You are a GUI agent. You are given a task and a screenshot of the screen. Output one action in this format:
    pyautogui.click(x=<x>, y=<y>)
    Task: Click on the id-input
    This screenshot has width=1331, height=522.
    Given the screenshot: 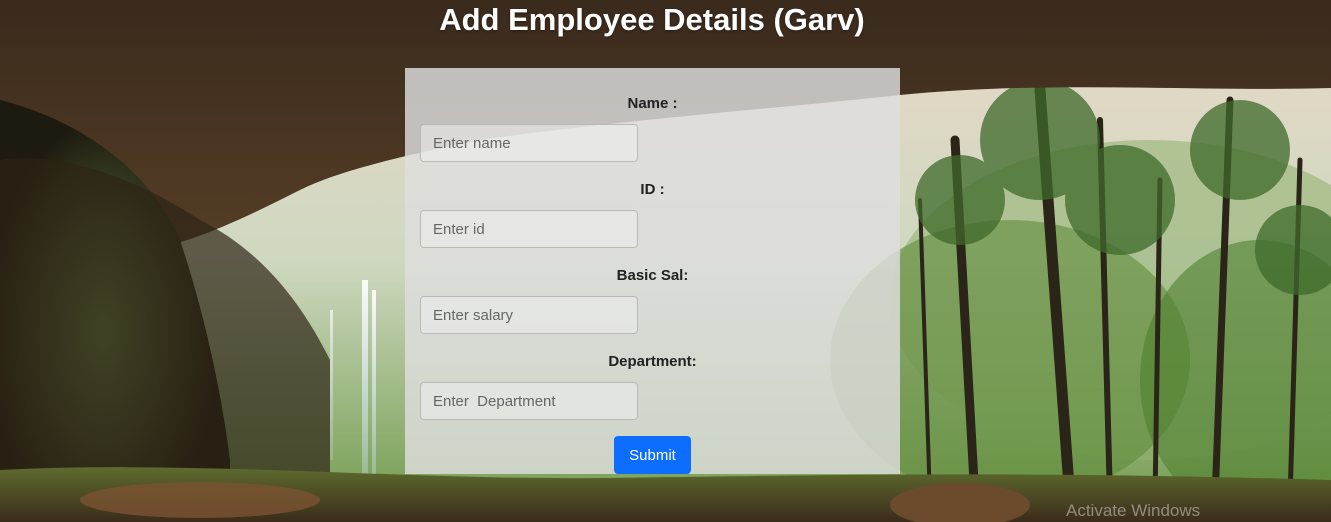 What is the action you would take?
    pyautogui.click(x=529, y=229)
    